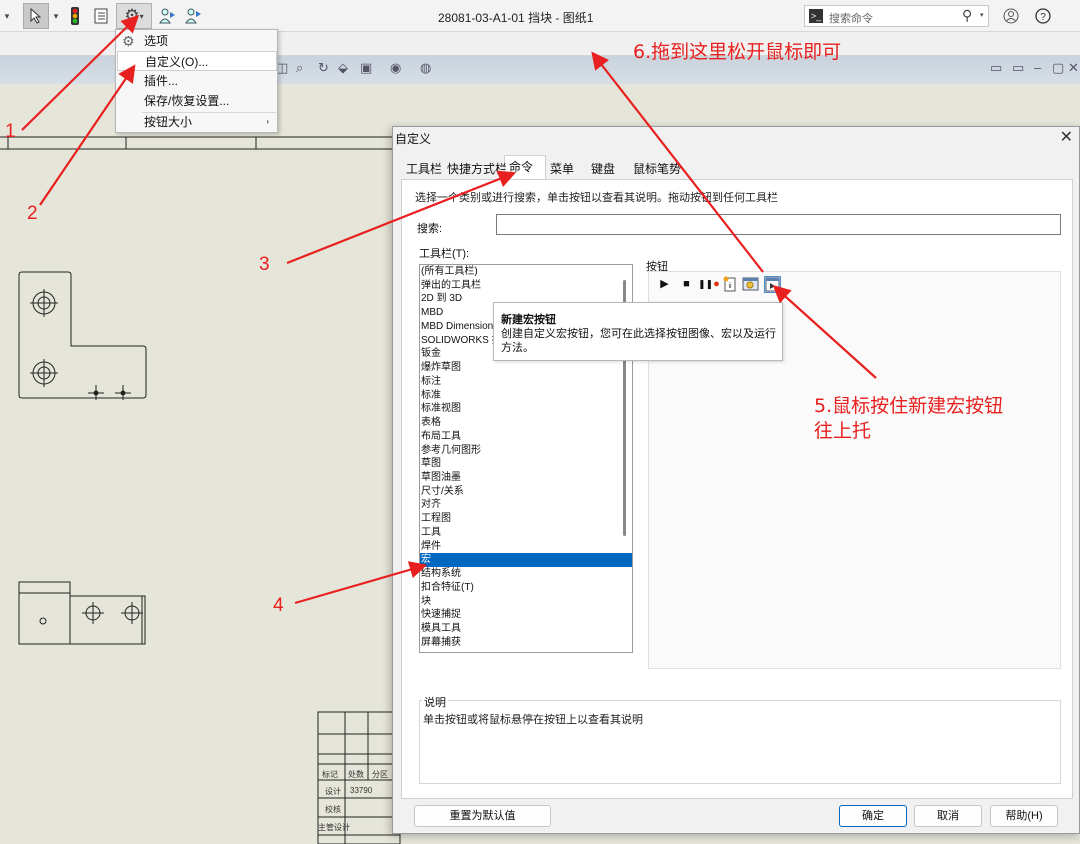  I want to click on annotation-step-3: 3, so click(264, 264).